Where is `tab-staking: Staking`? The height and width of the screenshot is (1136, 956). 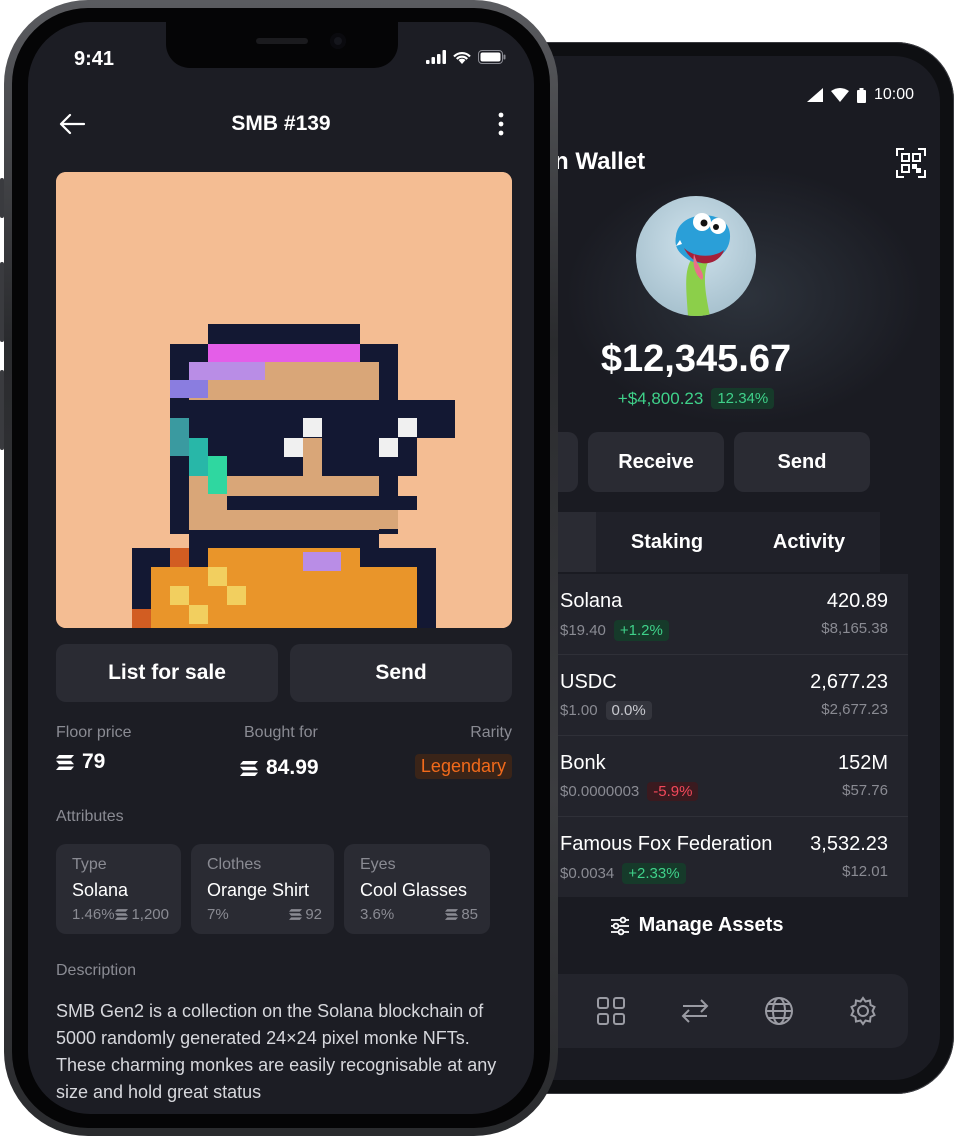 tab-staking: Staking is located at coordinates (667, 542).